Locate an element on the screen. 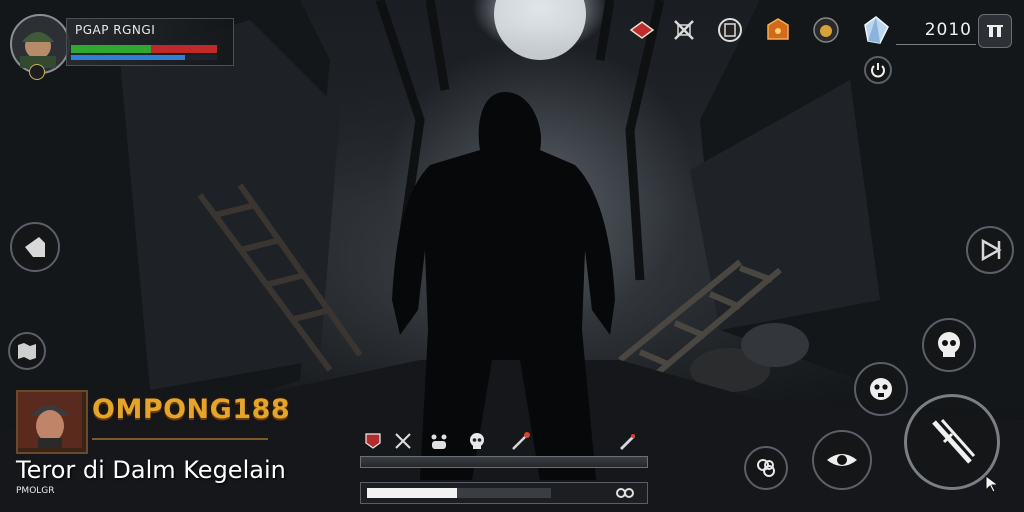 The image size is (1024, 512). back-button is located at coordinates (35, 247).